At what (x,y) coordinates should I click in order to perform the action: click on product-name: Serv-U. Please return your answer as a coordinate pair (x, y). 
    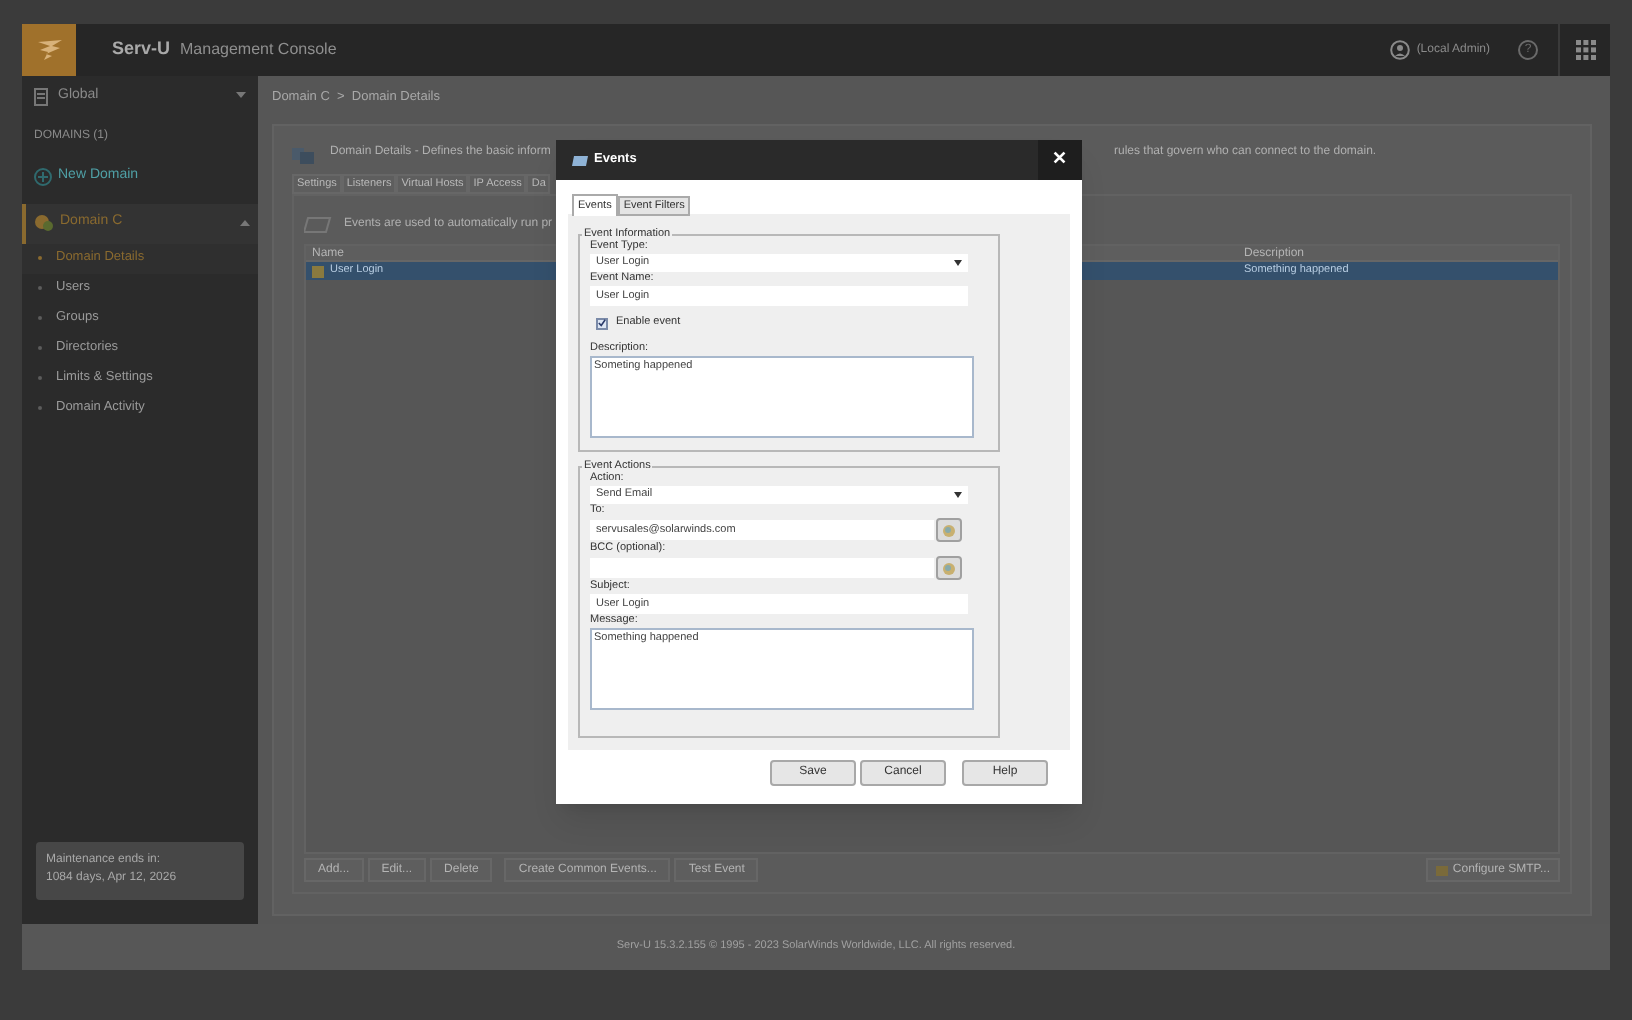
    Looking at the image, I should click on (141, 49).